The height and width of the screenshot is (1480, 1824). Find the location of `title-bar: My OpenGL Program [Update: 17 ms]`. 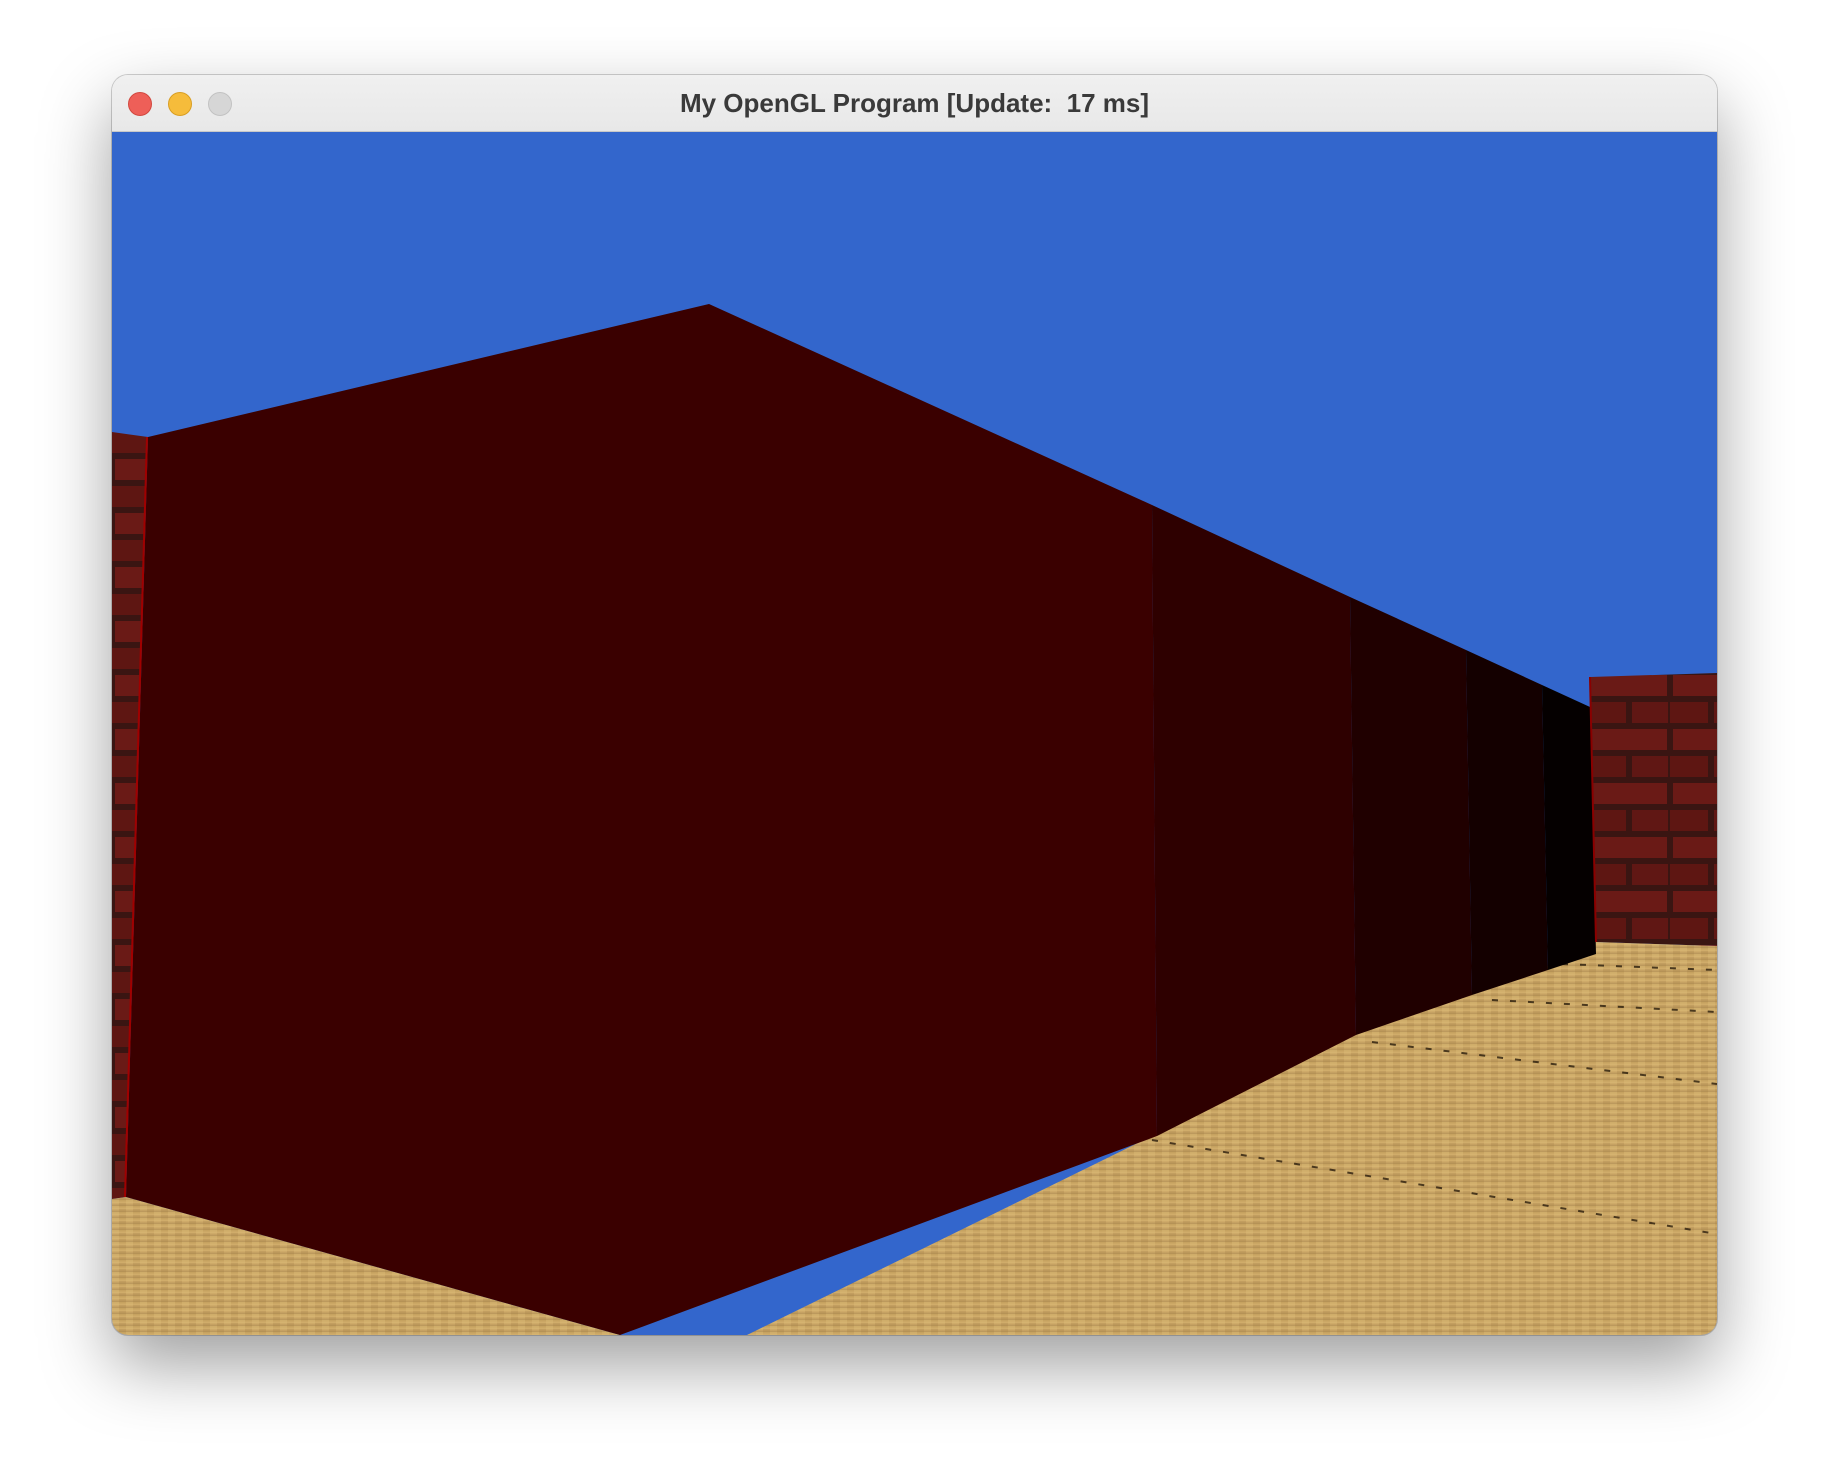

title-bar: My OpenGL Program [Update: 17 ms] is located at coordinates (914, 103).